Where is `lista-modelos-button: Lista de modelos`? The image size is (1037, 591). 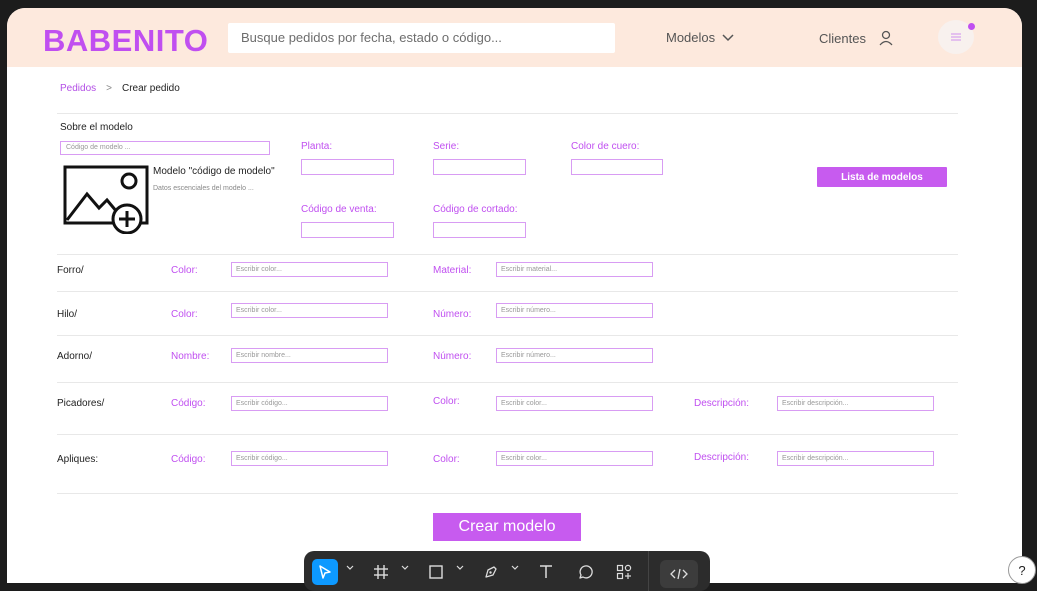
lista-modelos-button: Lista de modelos is located at coordinates (882, 177).